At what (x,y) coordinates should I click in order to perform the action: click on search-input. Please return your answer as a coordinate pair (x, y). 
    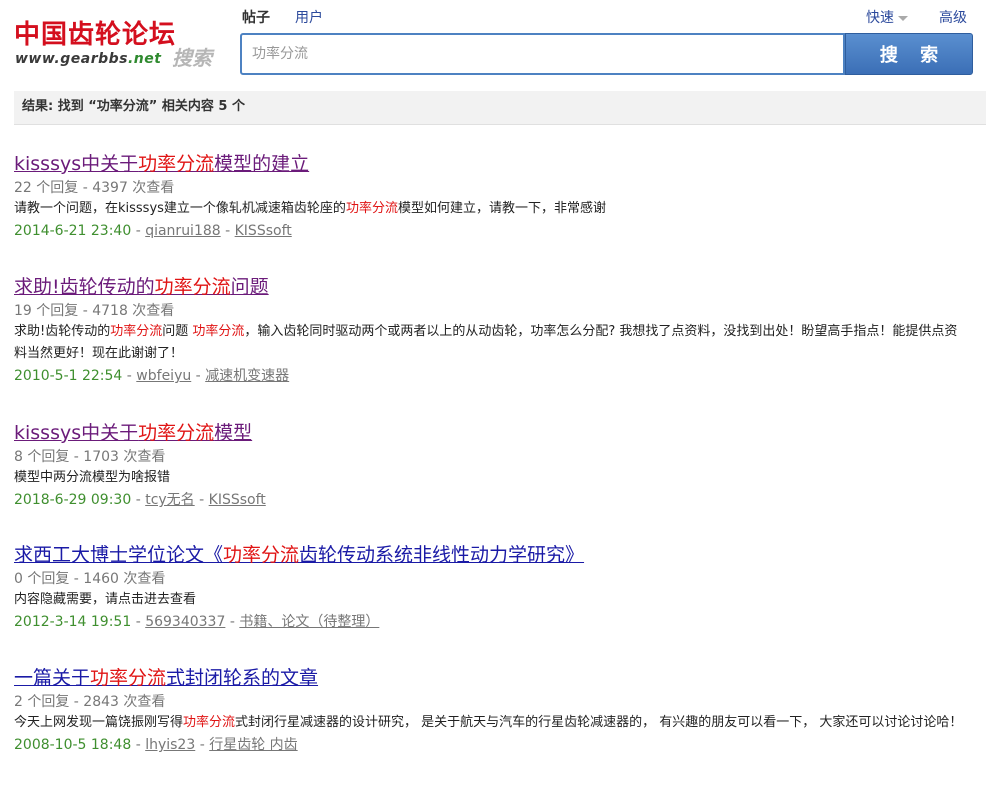
    Looking at the image, I should click on (542, 54).